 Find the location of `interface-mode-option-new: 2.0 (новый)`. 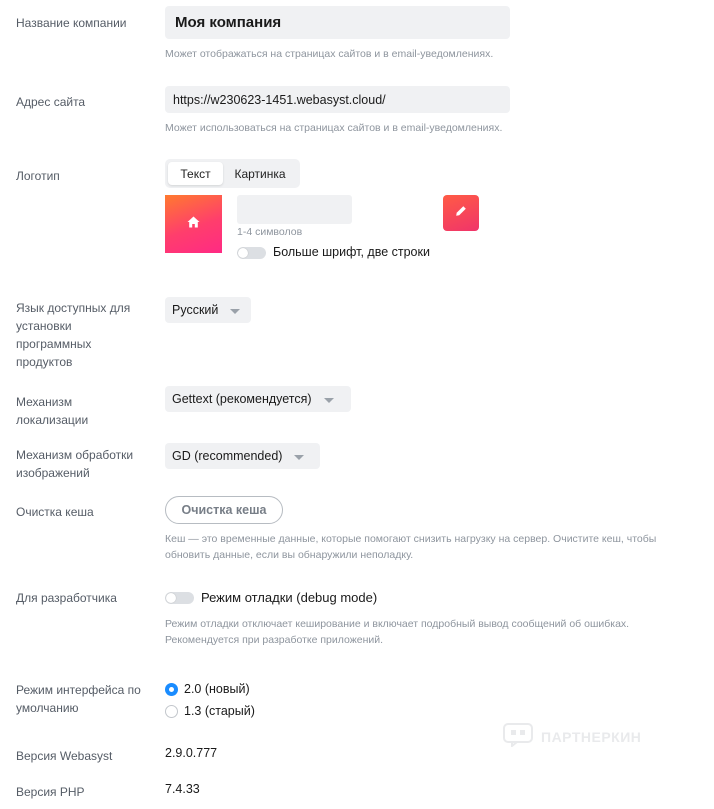

interface-mode-option-new: 2.0 (новый) is located at coordinates (207, 689).